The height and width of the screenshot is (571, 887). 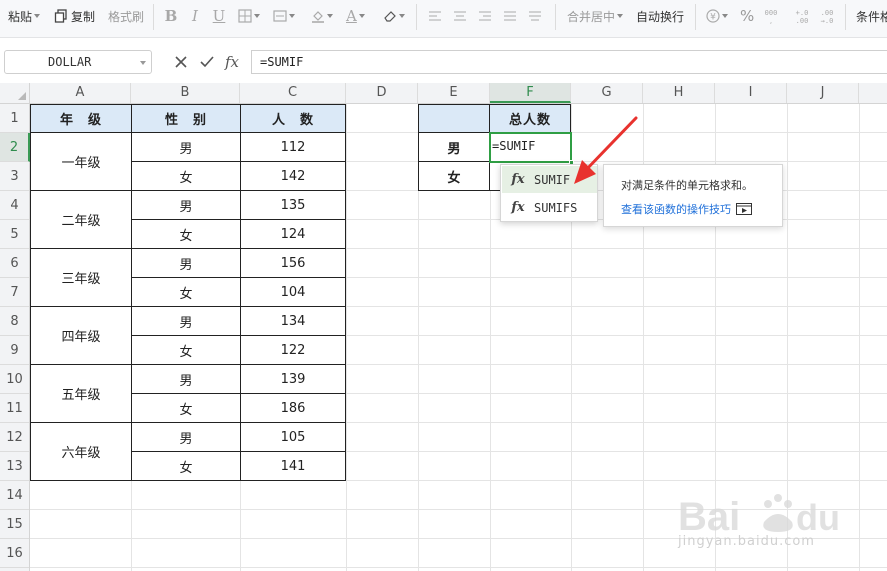 I want to click on clear-button, so click(x=394, y=16).